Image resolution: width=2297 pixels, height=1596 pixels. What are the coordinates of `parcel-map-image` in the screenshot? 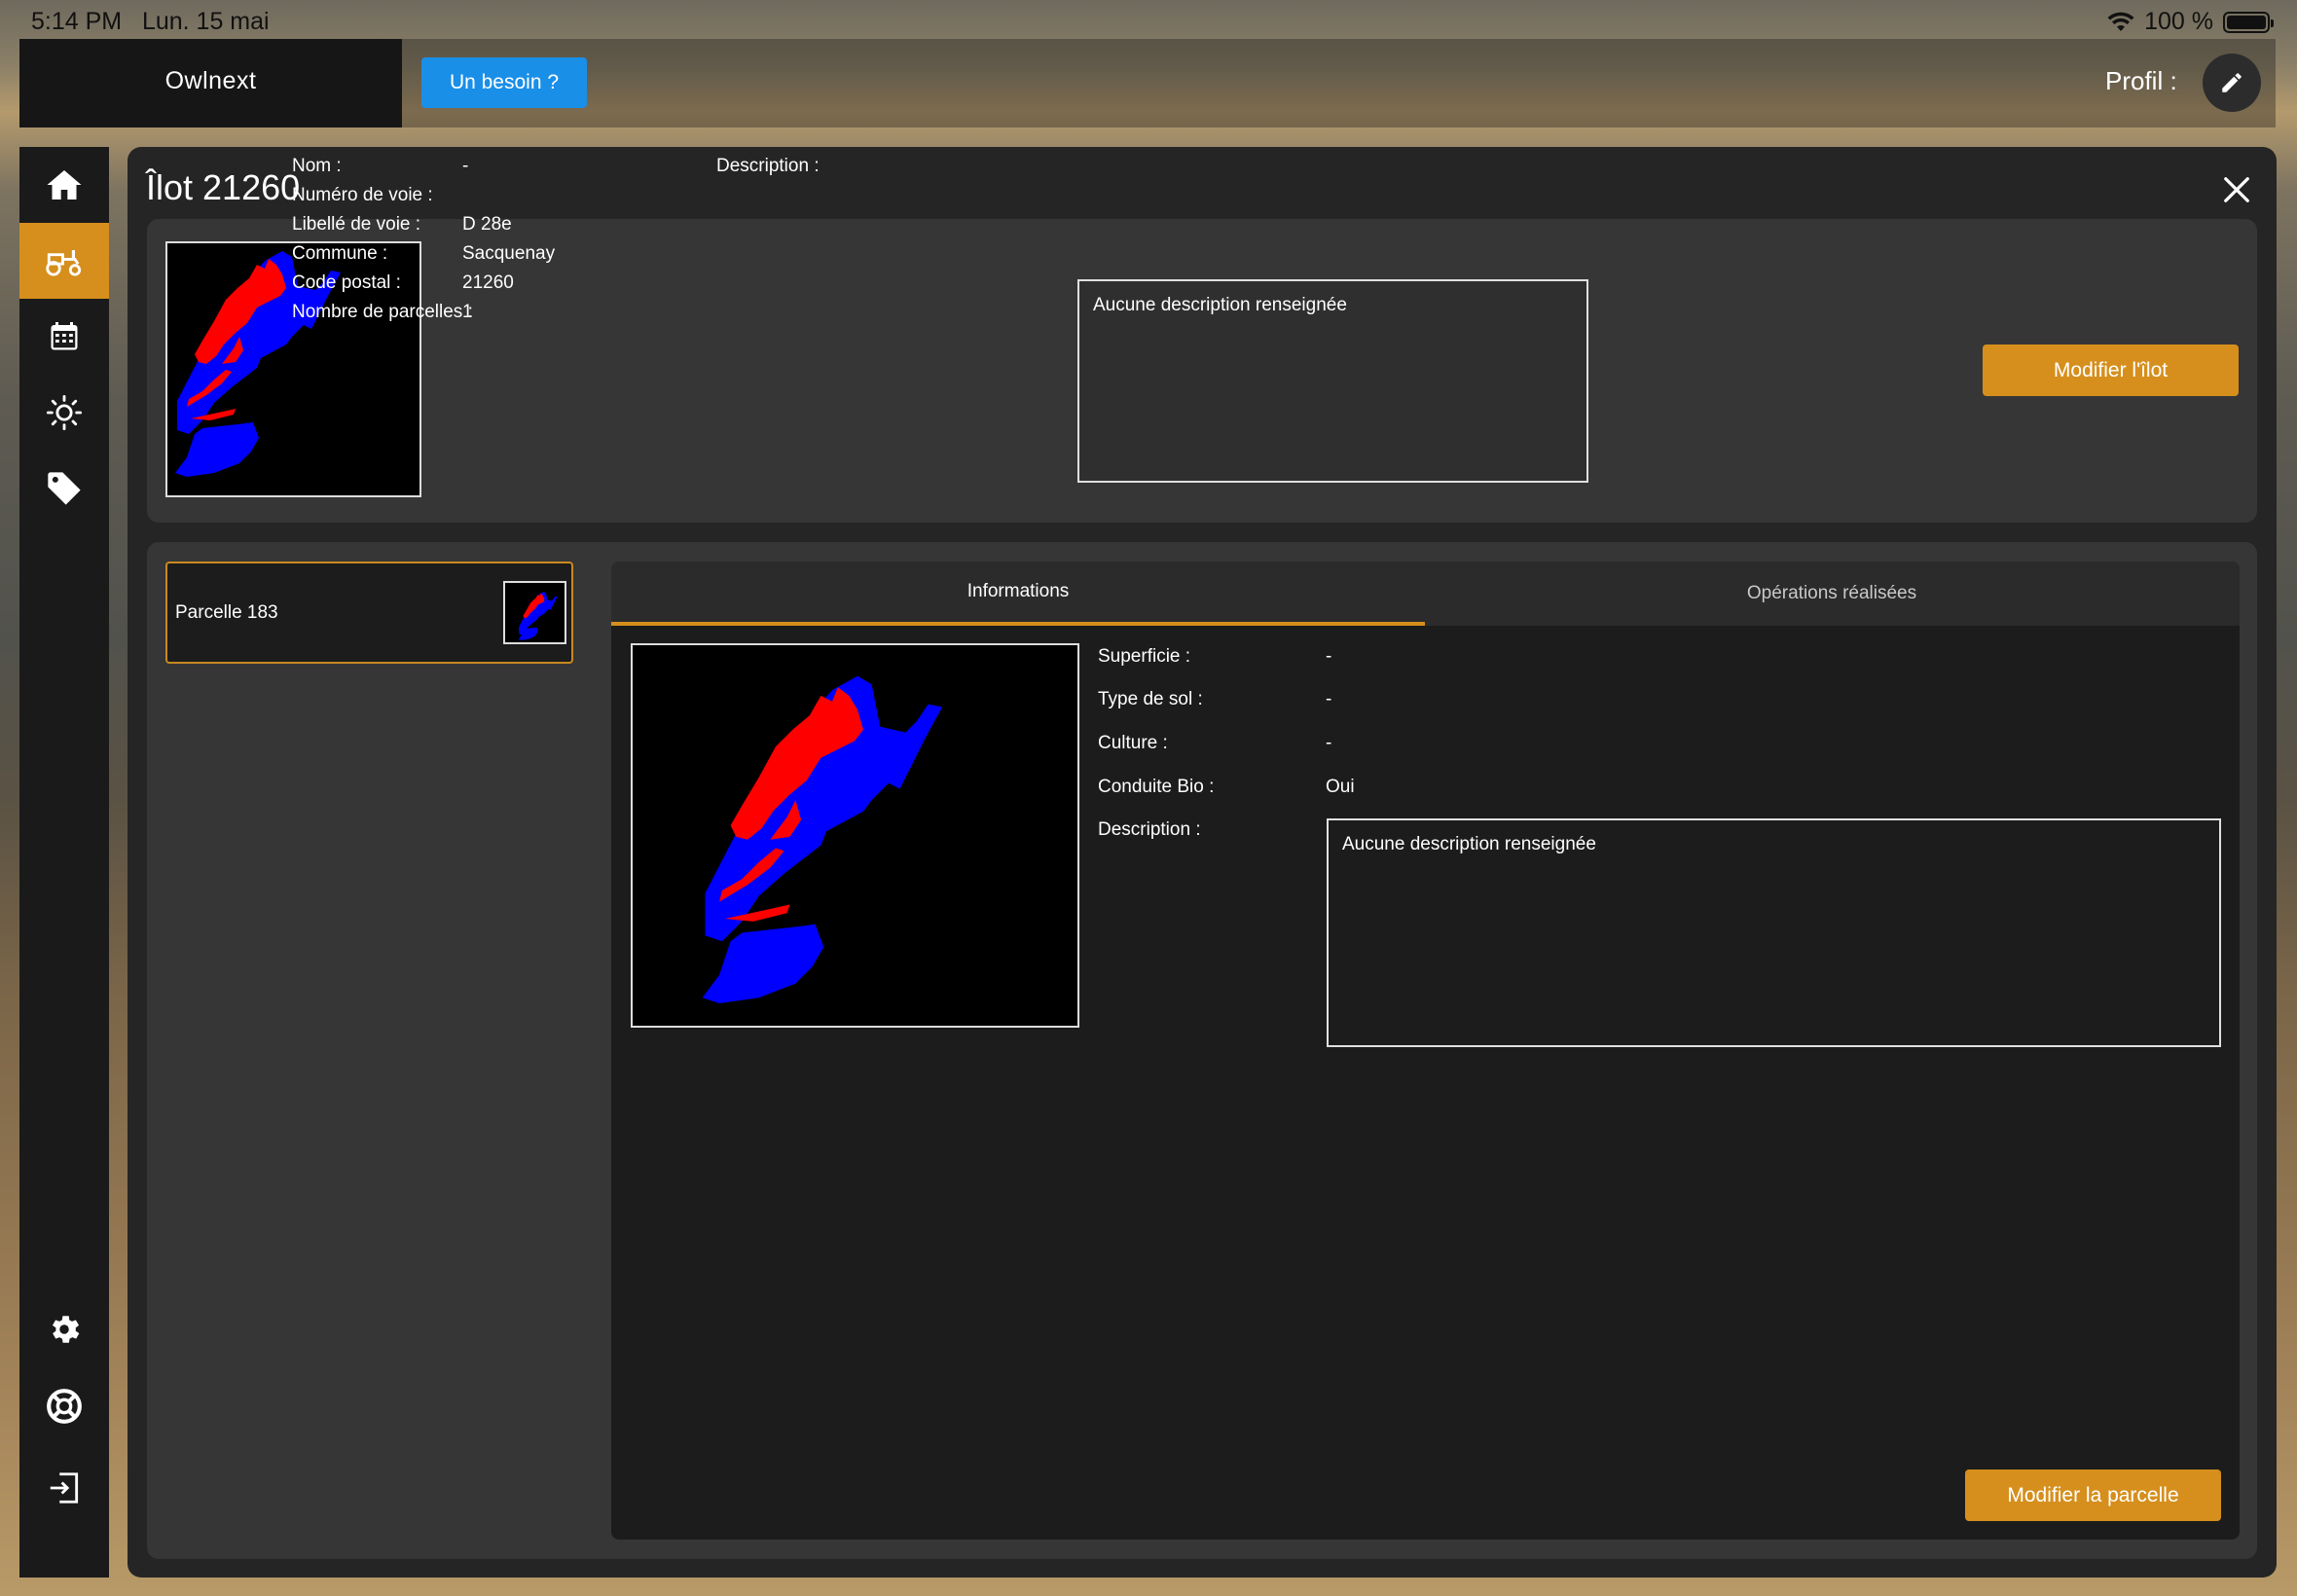 It's located at (855, 835).